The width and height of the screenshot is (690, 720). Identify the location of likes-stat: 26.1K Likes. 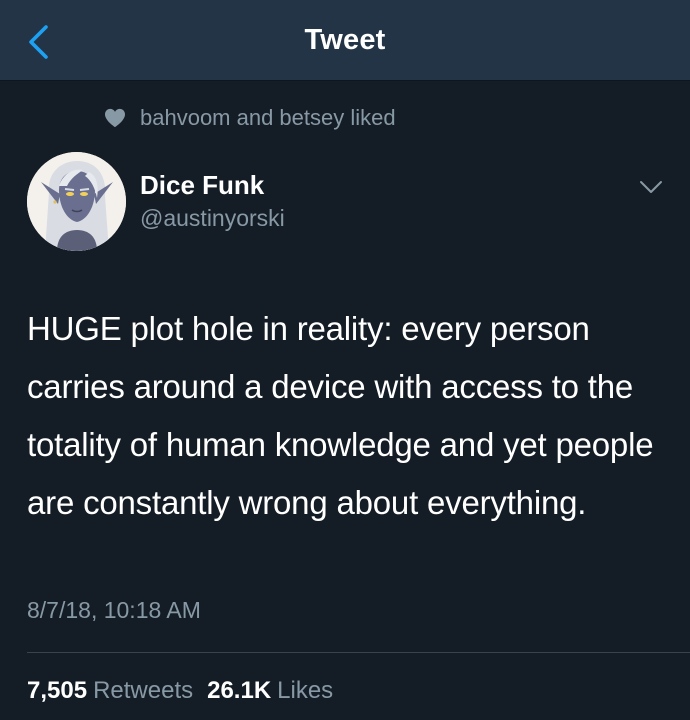
(270, 691).